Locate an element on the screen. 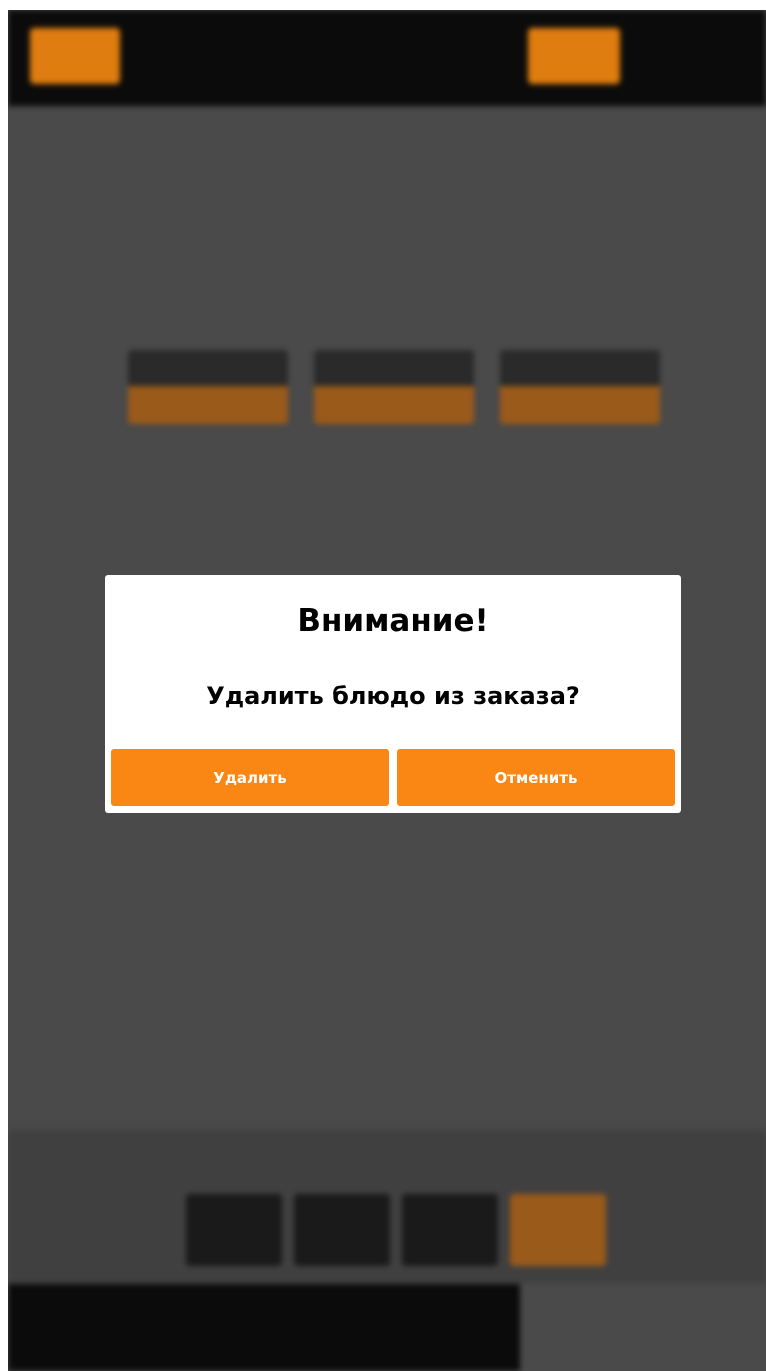 This screenshot has height=1371, width=766. order-panel is located at coordinates (387, 1210).